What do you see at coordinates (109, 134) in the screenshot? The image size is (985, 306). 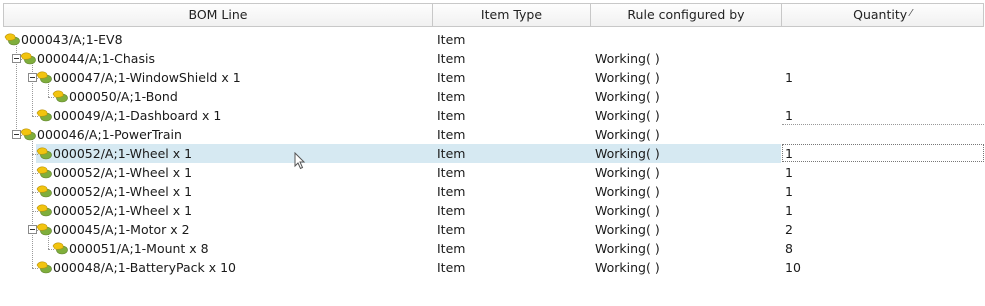 I see `bom-line-label: 000046/A;1-PowerTrain` at bounding box center [109, 134].